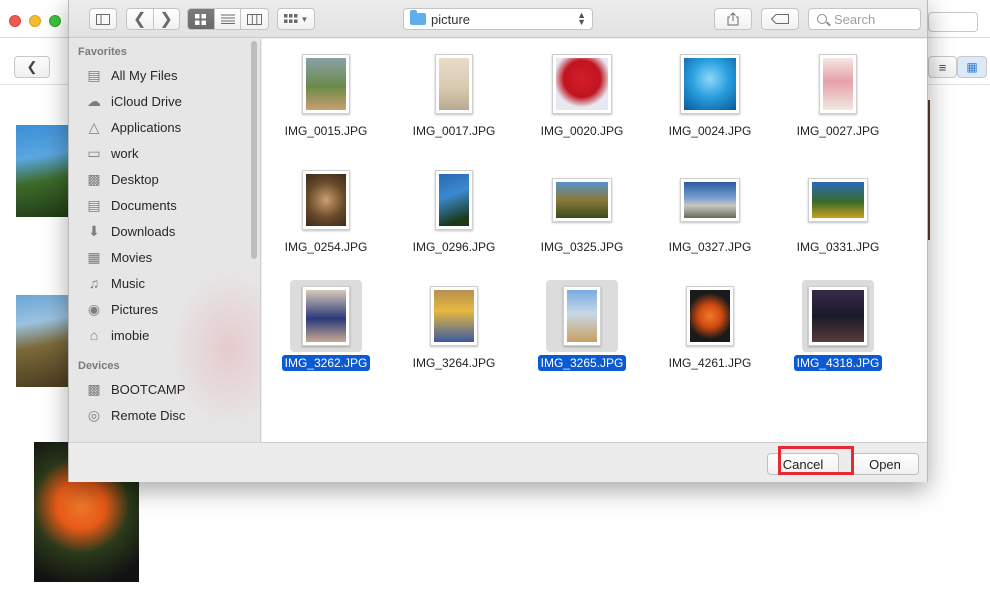 This screenshot has height=612, width=990. I want to click on tag-icon, so click(780, 19).